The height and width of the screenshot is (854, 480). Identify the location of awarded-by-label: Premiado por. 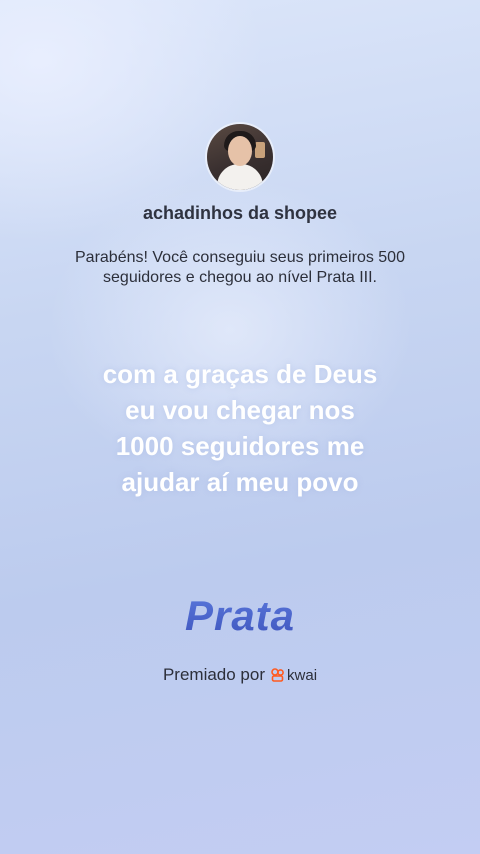
(214, 674).